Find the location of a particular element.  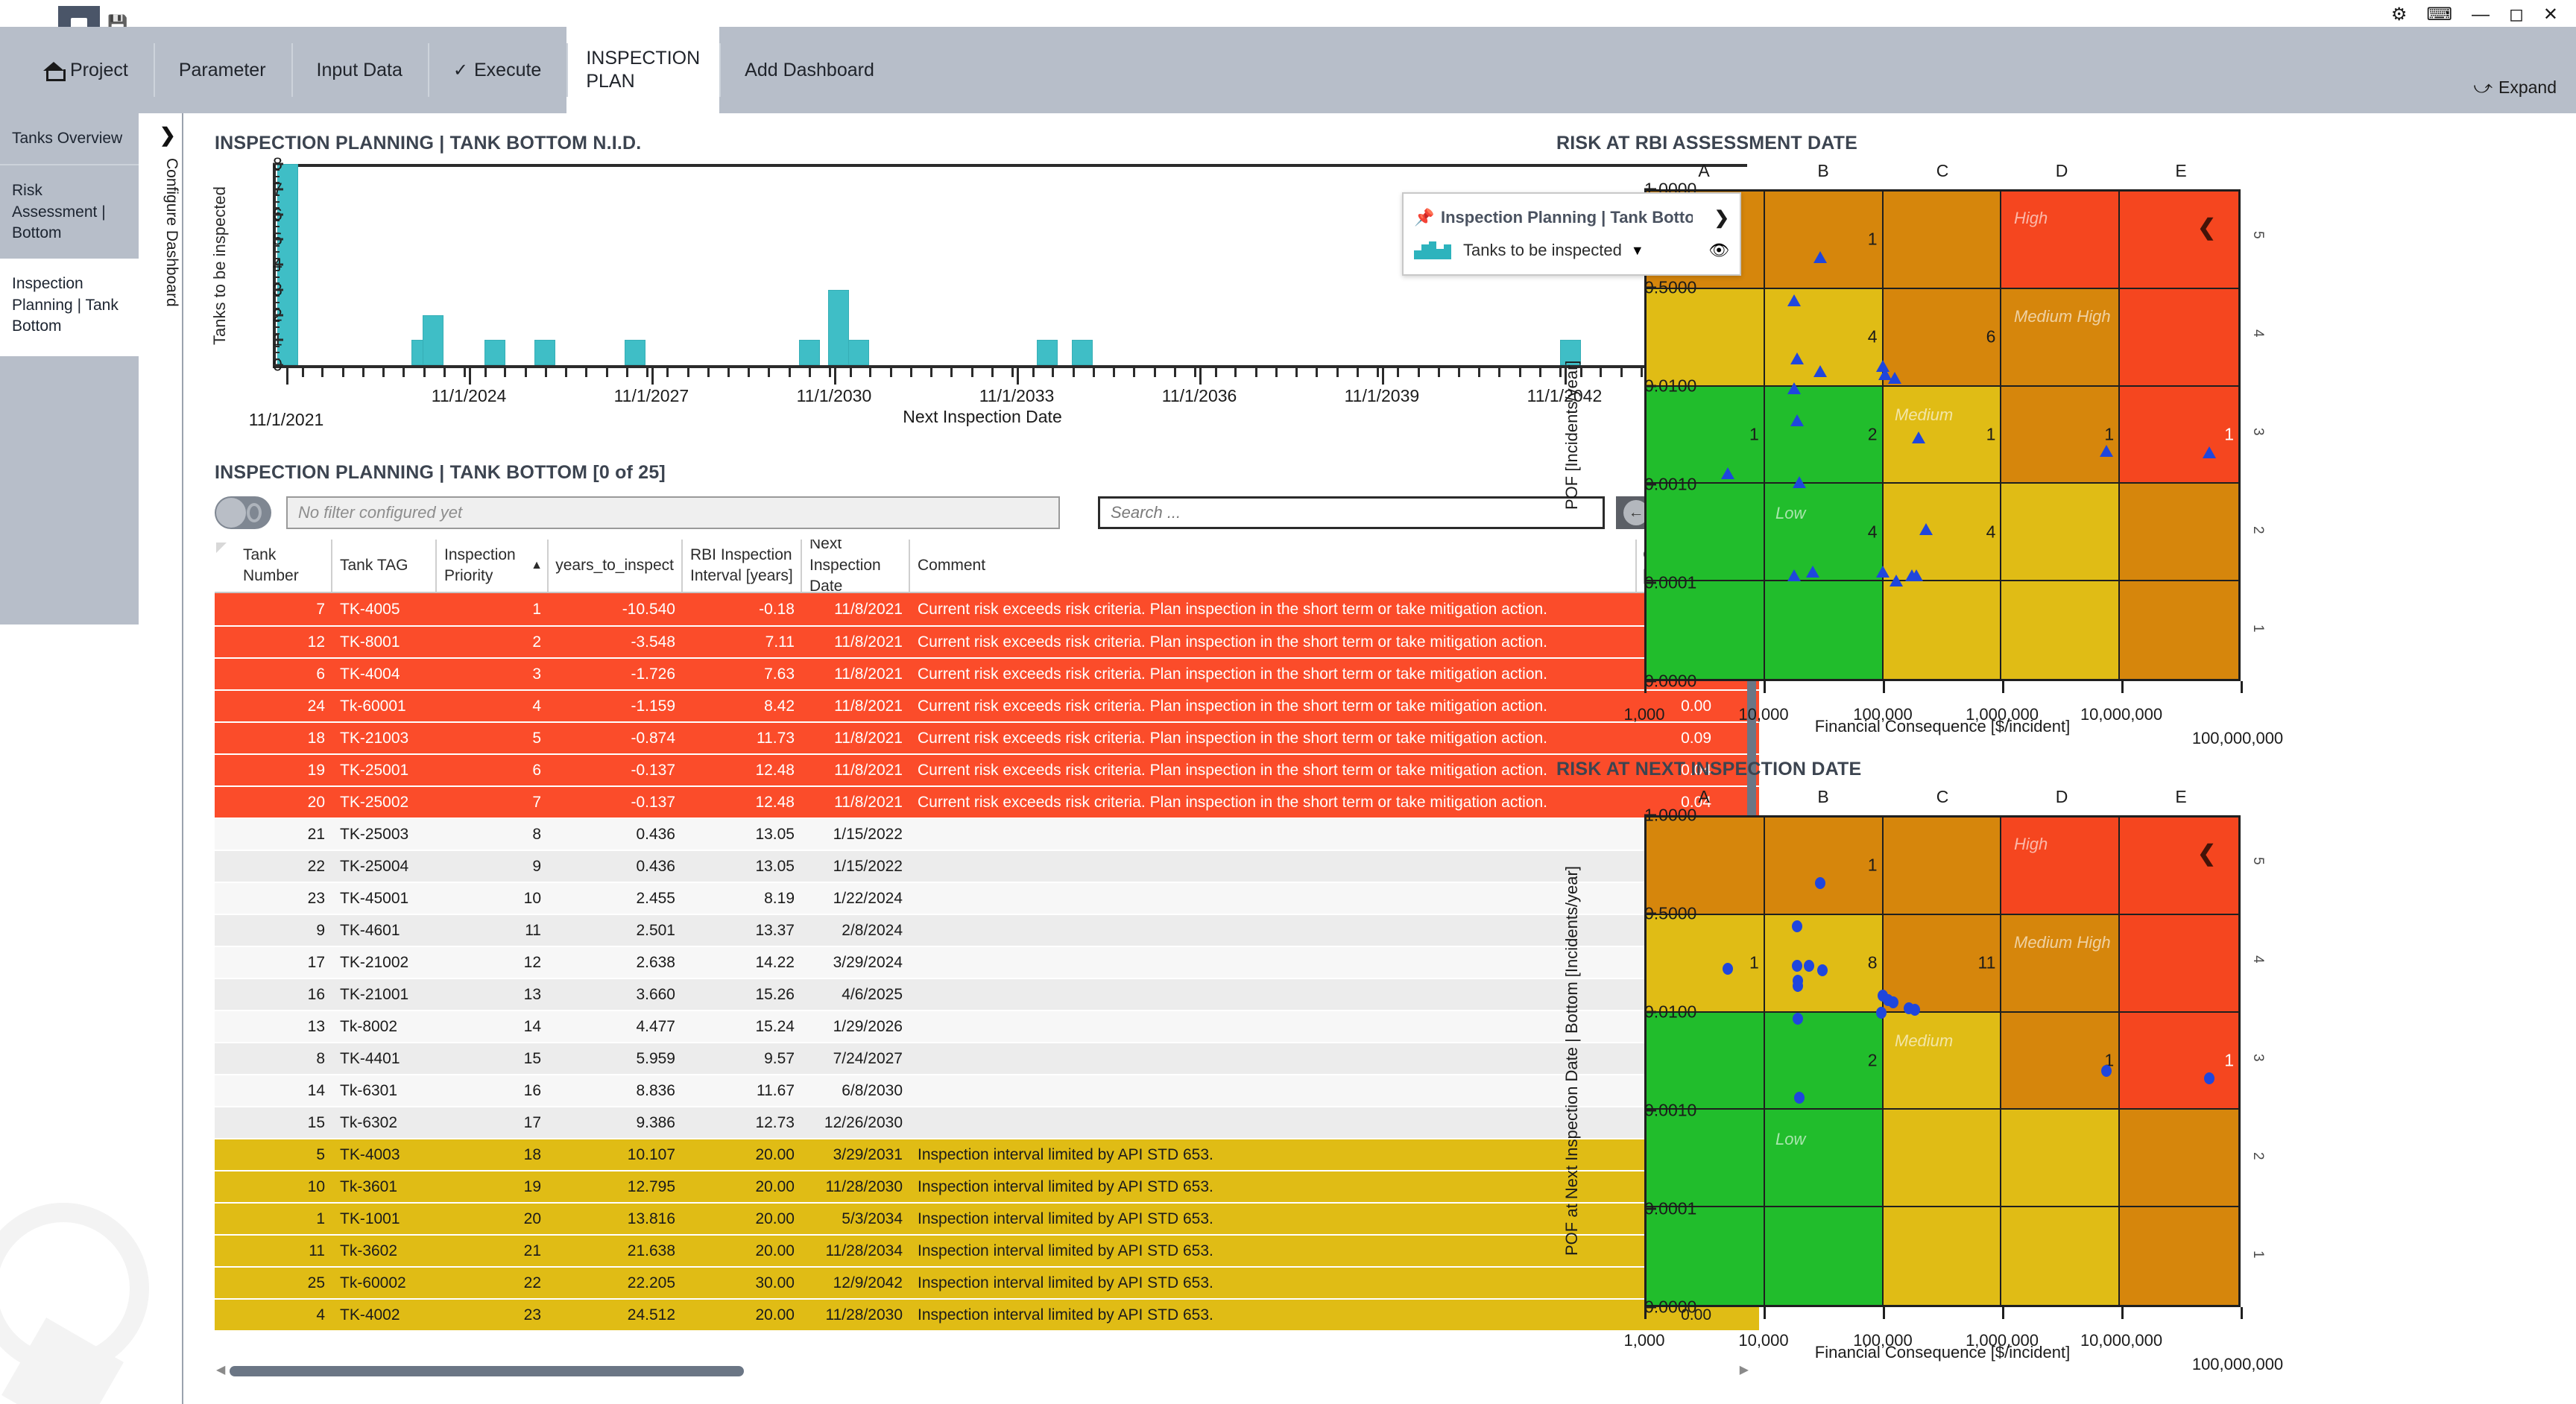

risk-matrix-cell: 8 is located at coordinates (1824, 963).